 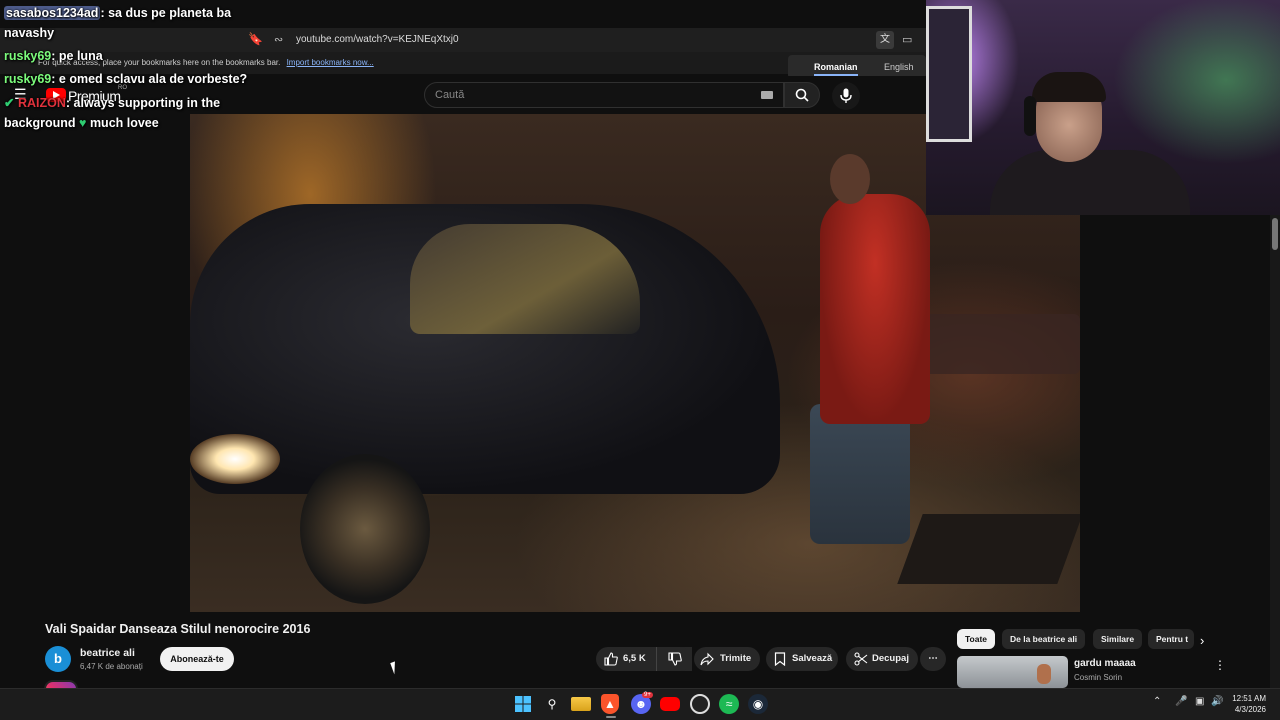 I want to click on chat-username: sasabos1234ad, so click(x=52, y=13).